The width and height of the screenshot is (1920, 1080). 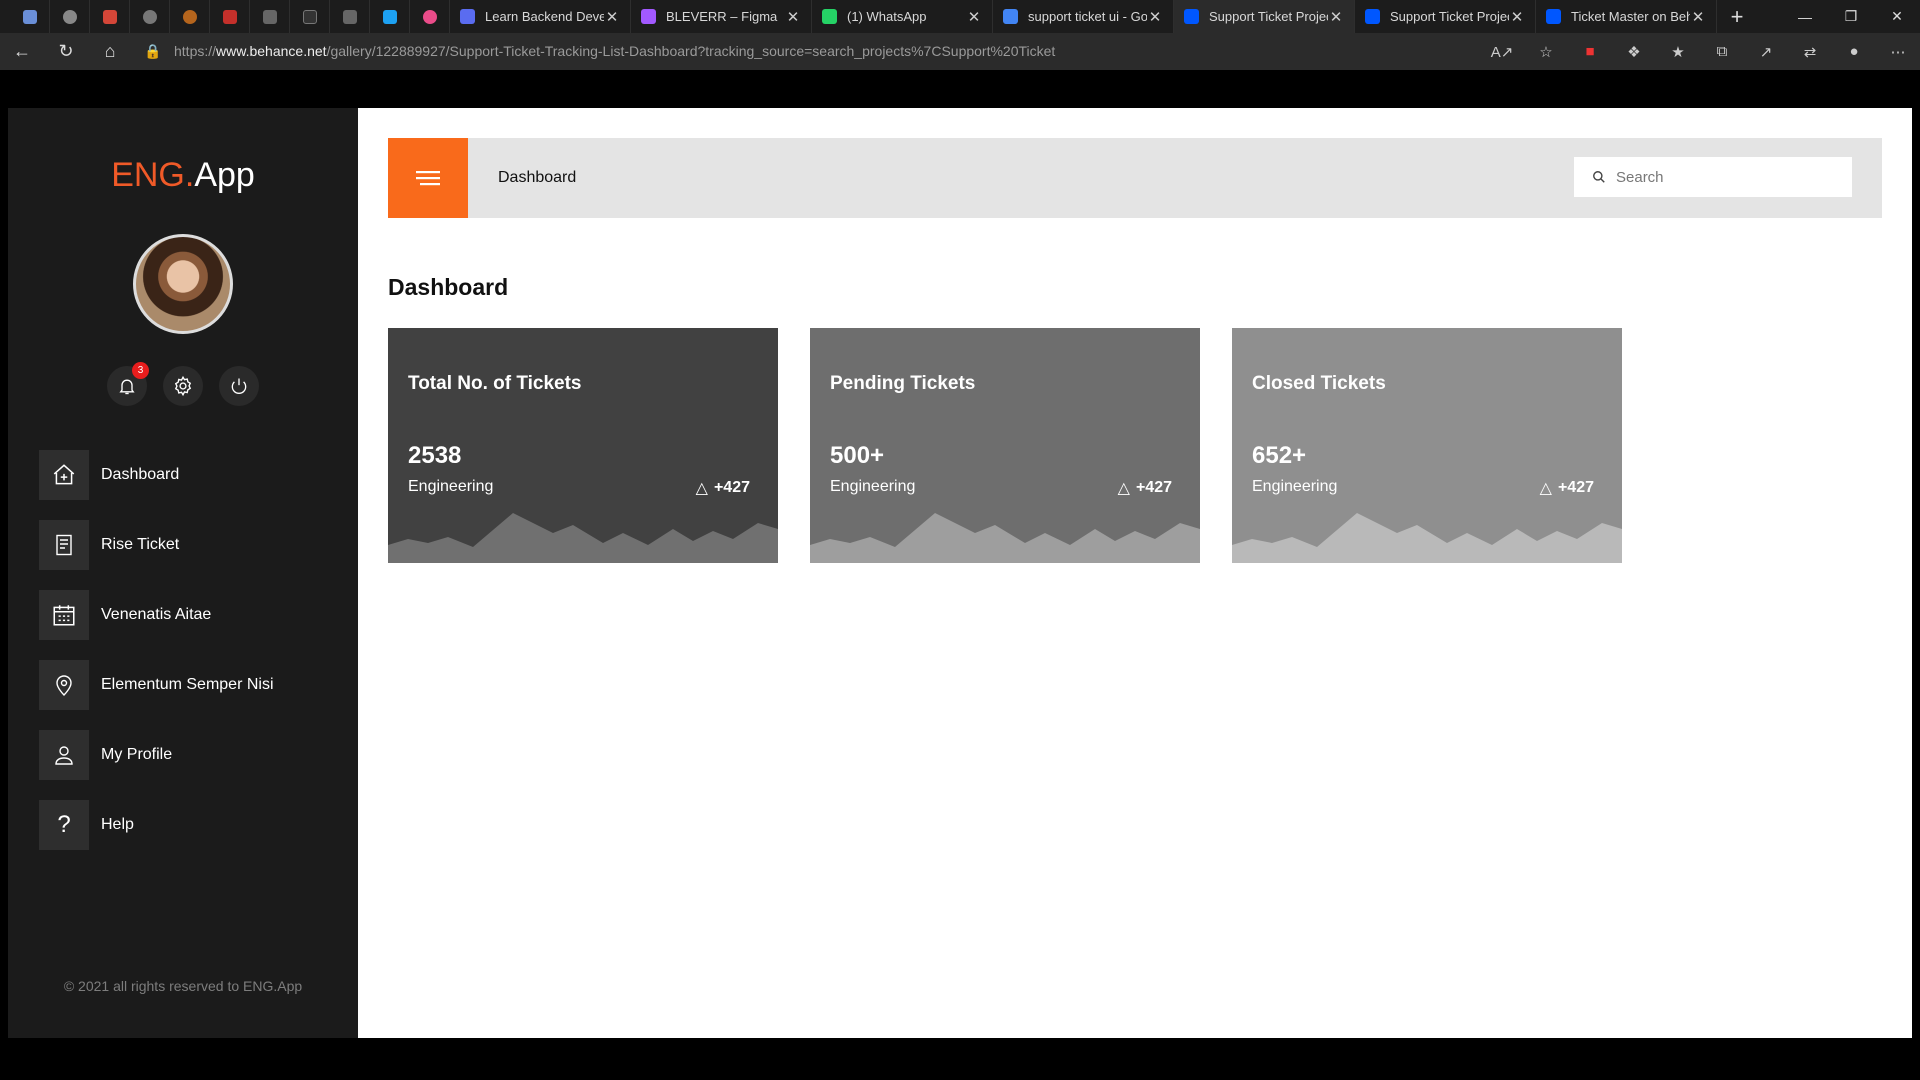 I want to click on browser-tab: Learn Backend Develo ✕, so click(x=540, y=16).